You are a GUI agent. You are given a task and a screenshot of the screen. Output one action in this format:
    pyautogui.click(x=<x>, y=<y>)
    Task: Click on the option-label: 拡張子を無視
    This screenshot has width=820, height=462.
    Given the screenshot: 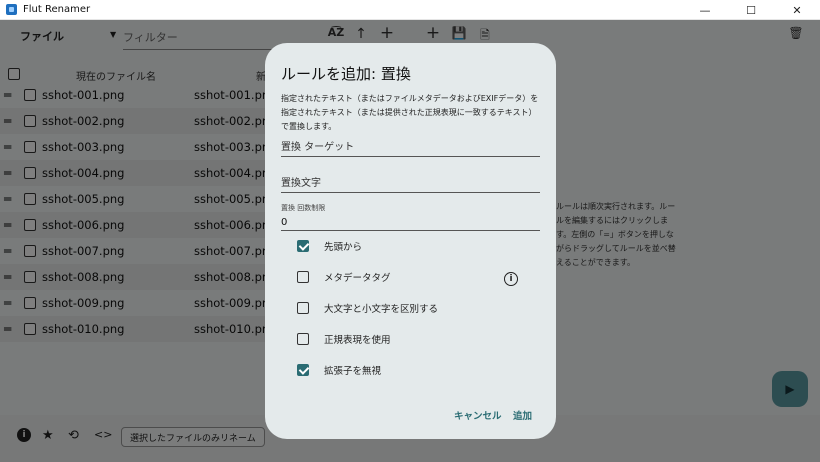 What is the action you would take?
    pyautogui.click(x=353, y=371)
    